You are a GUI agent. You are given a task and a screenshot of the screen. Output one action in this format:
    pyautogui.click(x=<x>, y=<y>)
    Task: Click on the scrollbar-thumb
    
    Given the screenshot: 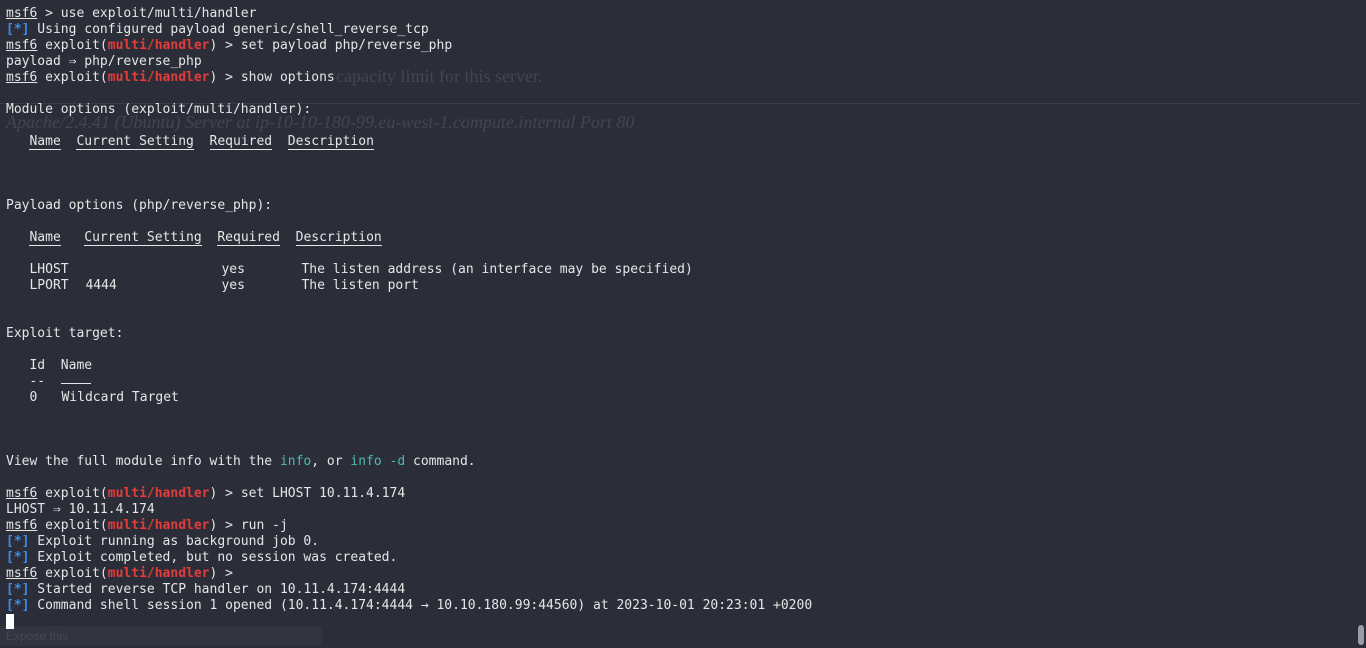 What is the action you would take?
    pyautogui.click(x=1361, y=635)
    